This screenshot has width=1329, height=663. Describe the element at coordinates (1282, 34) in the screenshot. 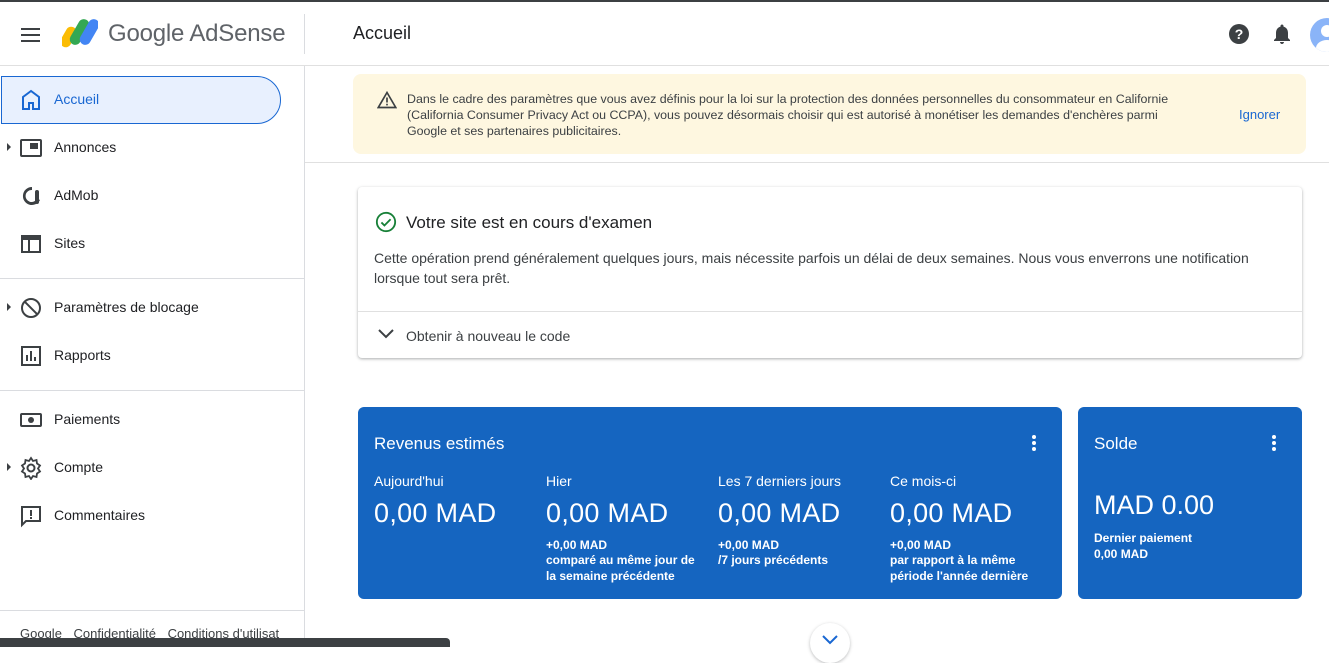

I see `bell-icon` at that location.